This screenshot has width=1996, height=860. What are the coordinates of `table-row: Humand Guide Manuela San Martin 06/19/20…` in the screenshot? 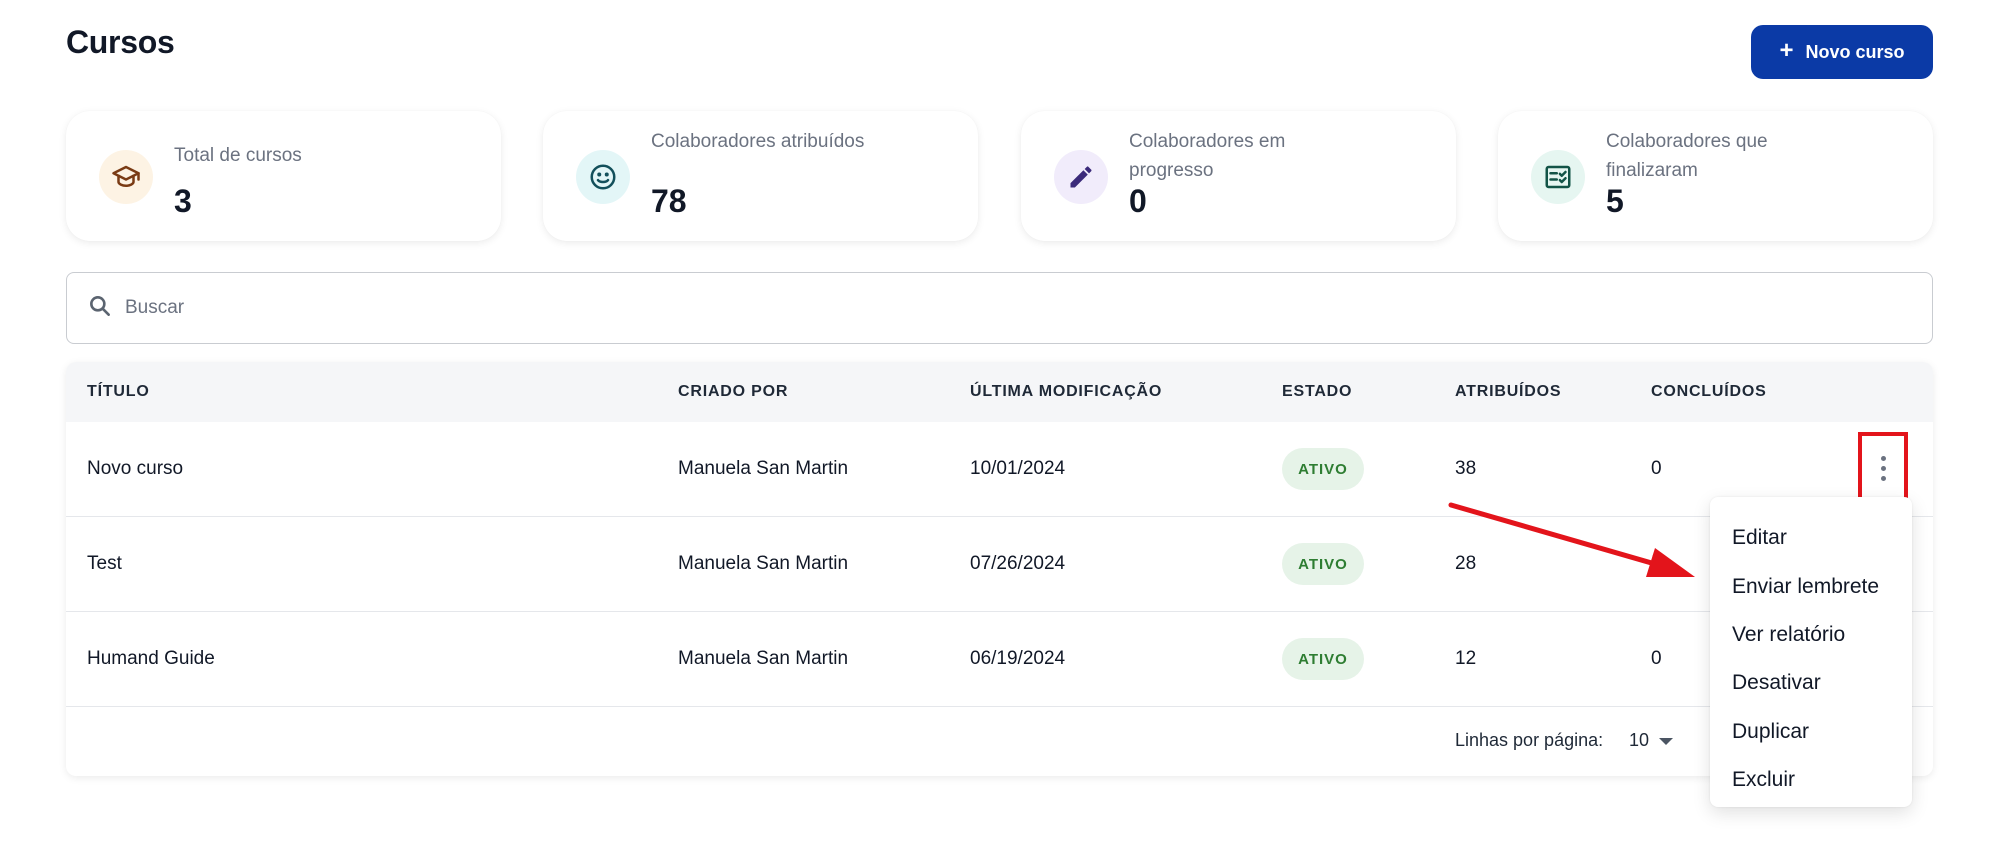 It's located at (999, 659).